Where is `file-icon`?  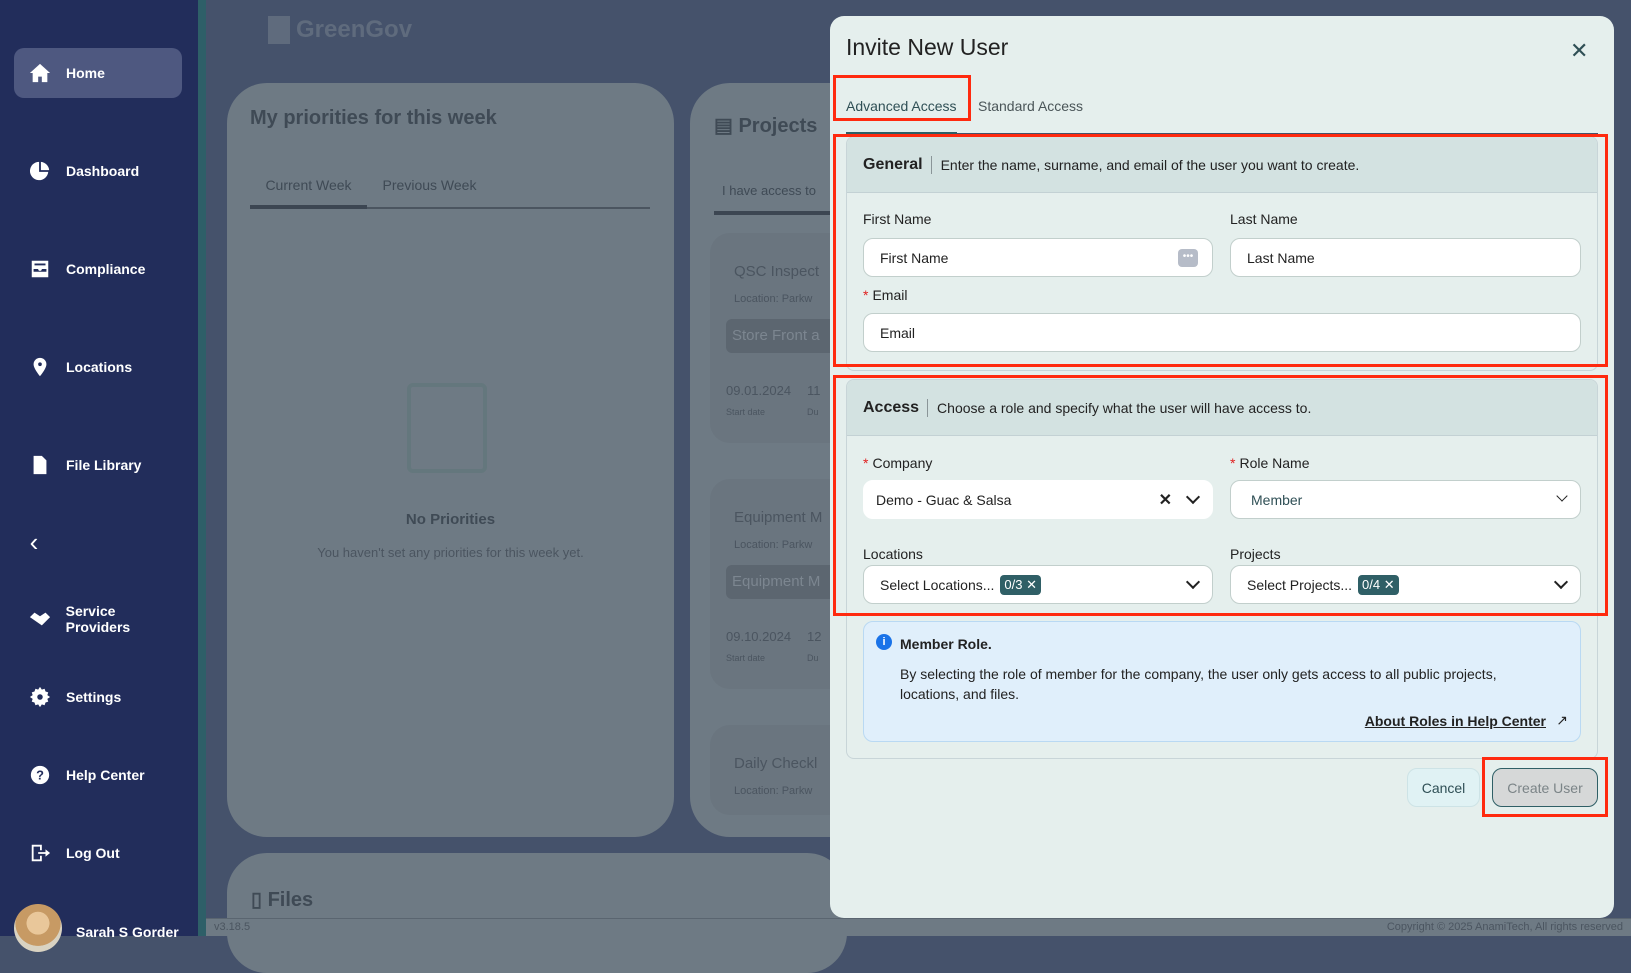
file-icon is located at coordinates (40, 465).